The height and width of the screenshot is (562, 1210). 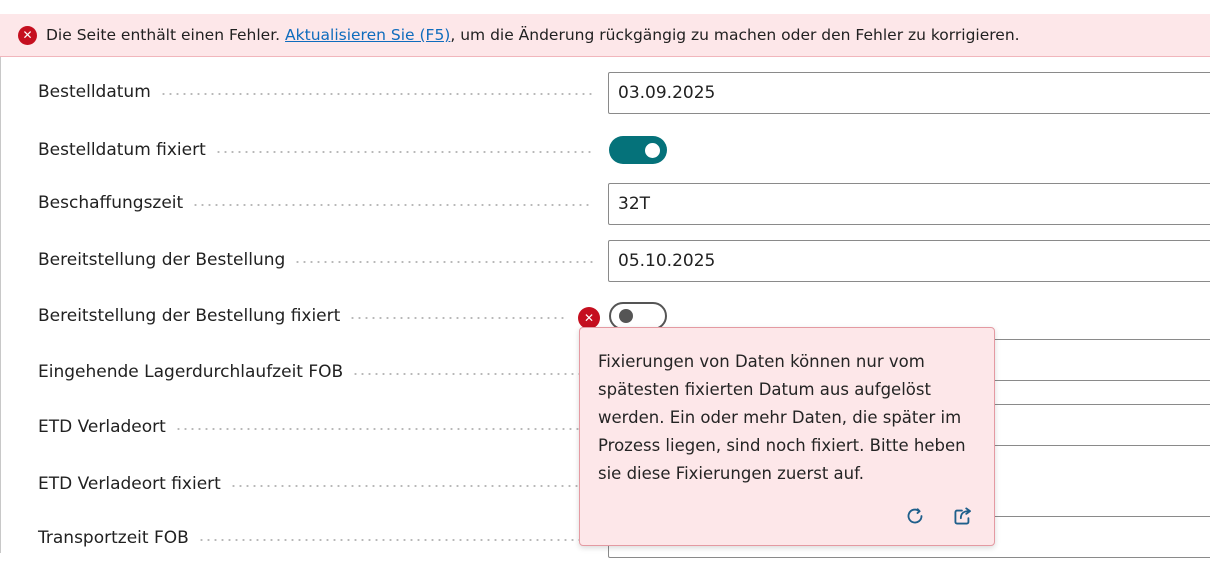 What do you see at coordinates (102, 427) in the screenshot?
I see `field-label: ETD Verladeort` at bounding box center [102, 427].